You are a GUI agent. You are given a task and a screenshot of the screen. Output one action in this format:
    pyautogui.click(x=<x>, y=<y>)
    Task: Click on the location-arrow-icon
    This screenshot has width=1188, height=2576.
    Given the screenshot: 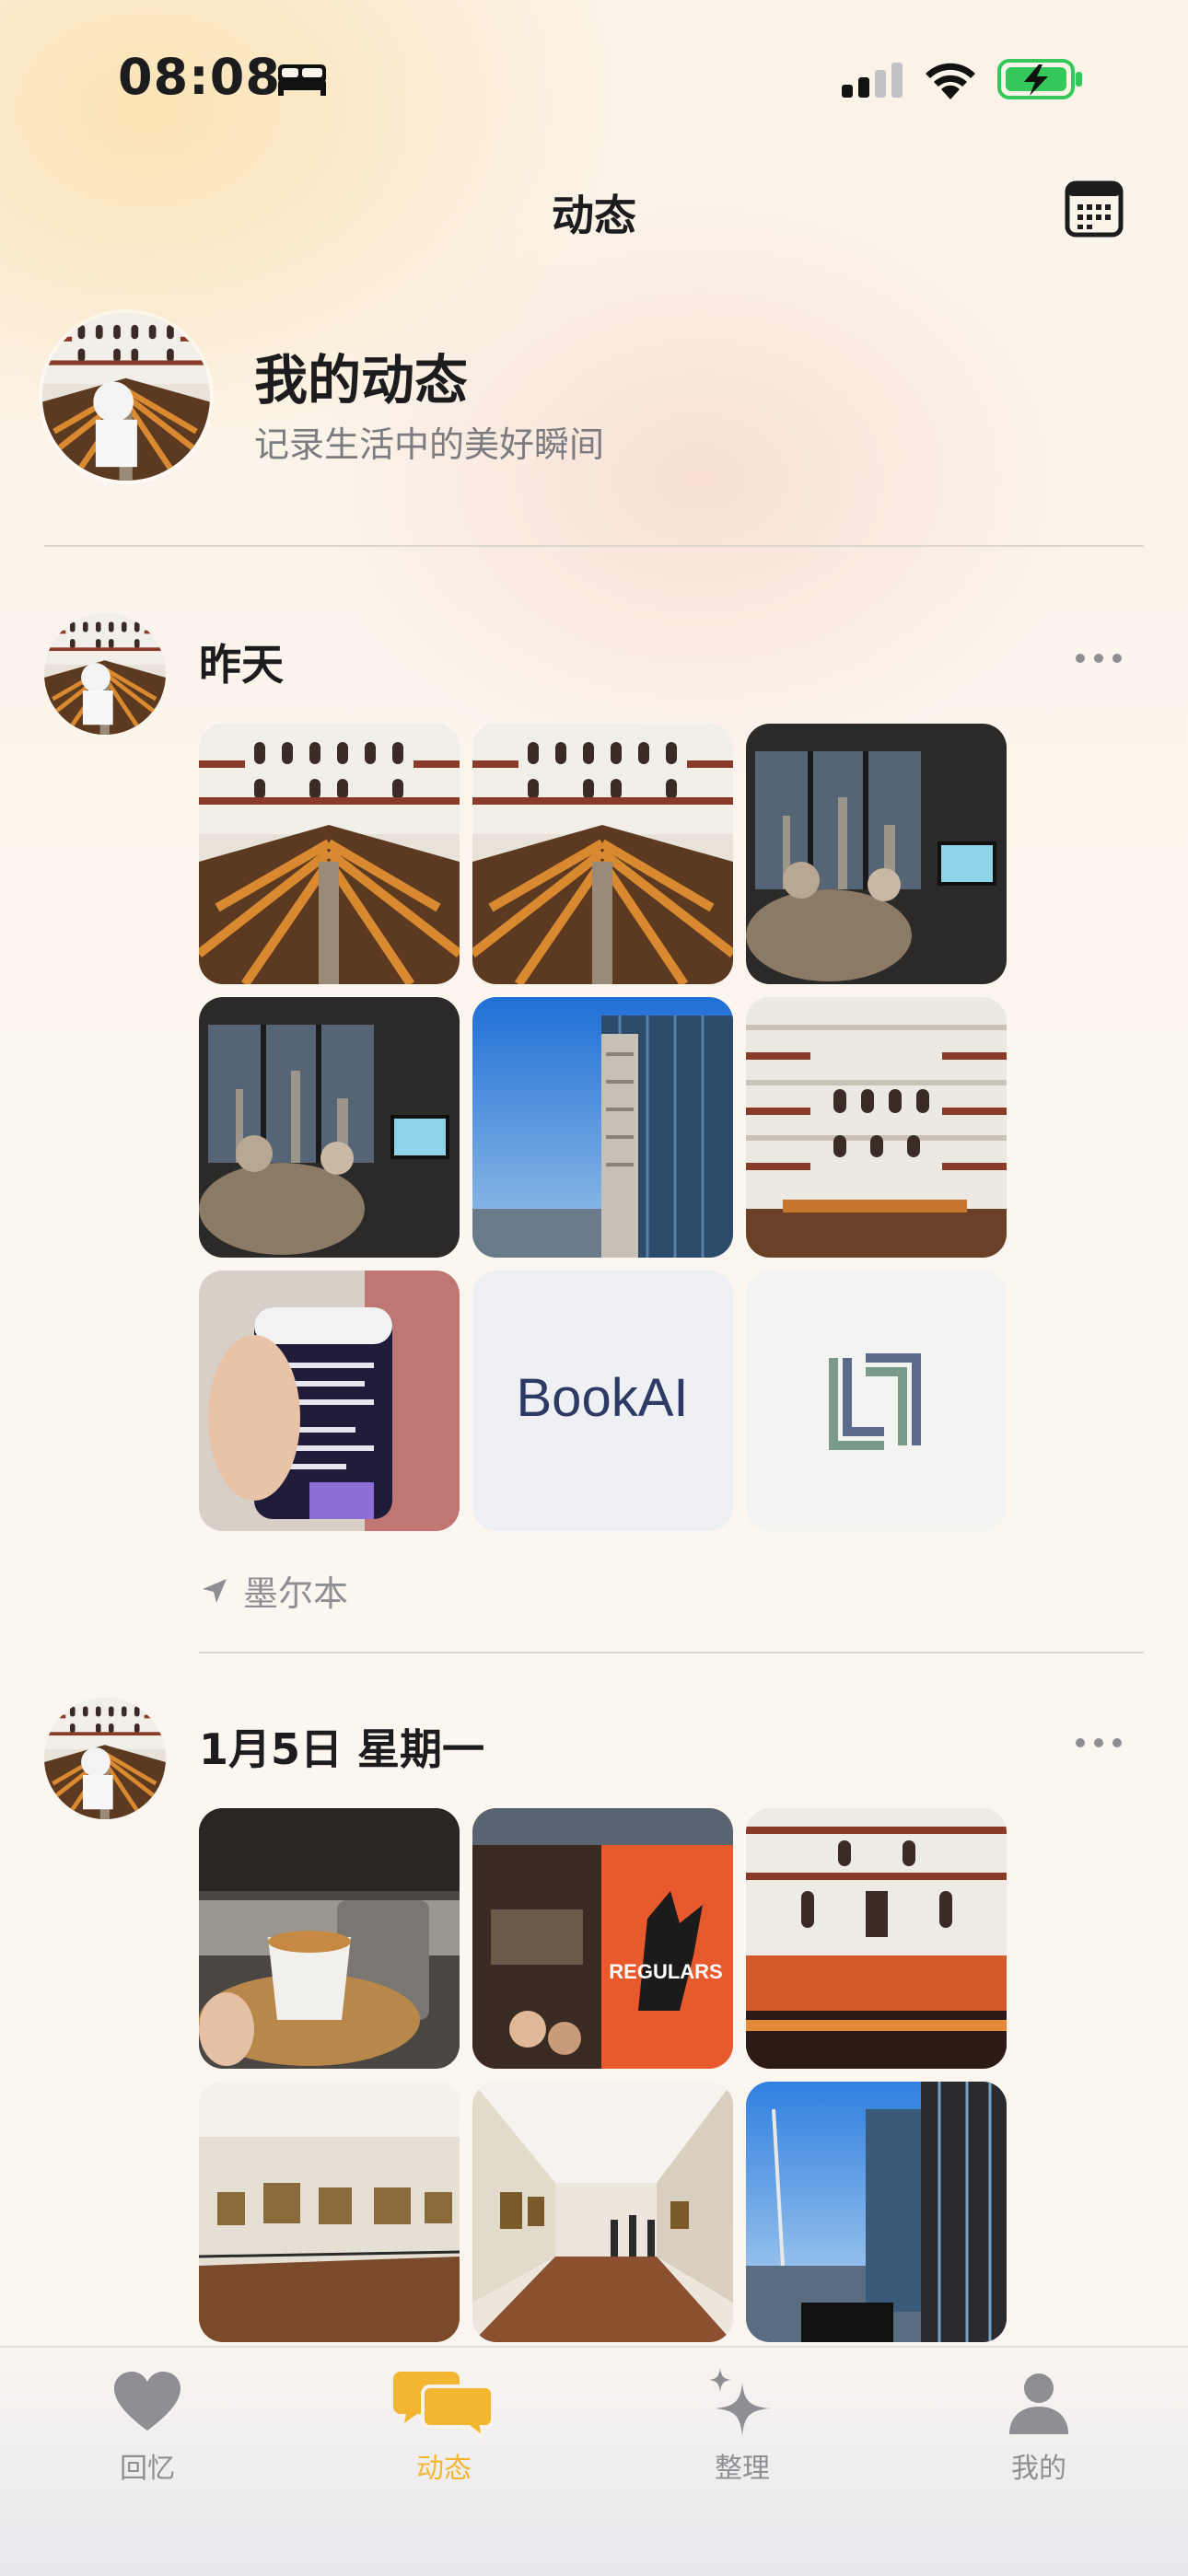 What is the action you would take?
    pyautogui.click(x=215, y=1590)
    